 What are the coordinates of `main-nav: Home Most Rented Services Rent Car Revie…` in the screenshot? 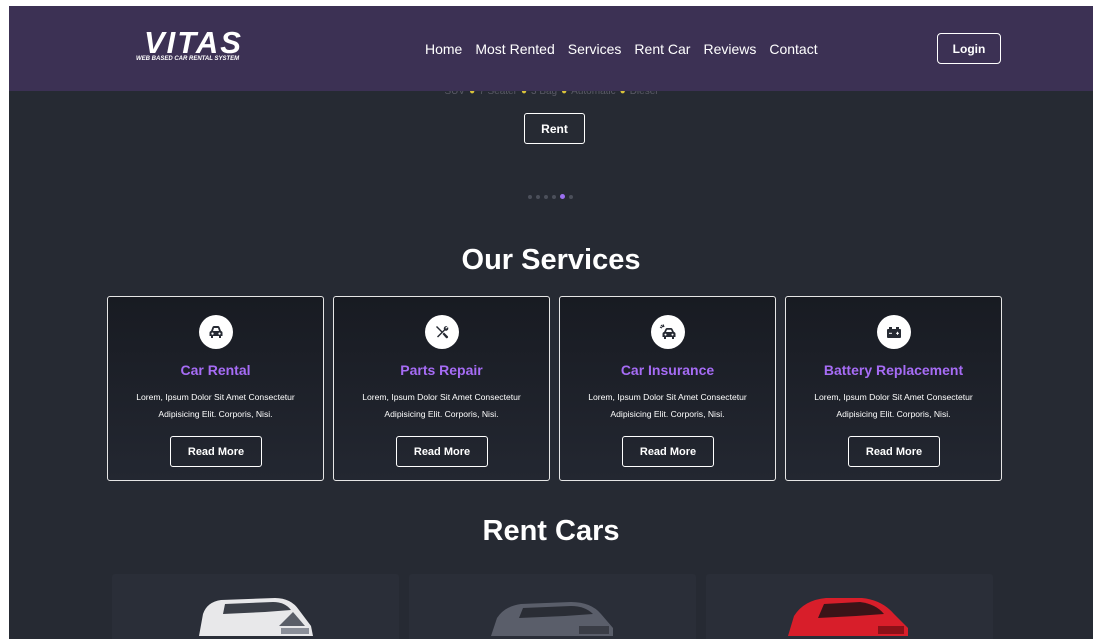 It's located at (621, 49).